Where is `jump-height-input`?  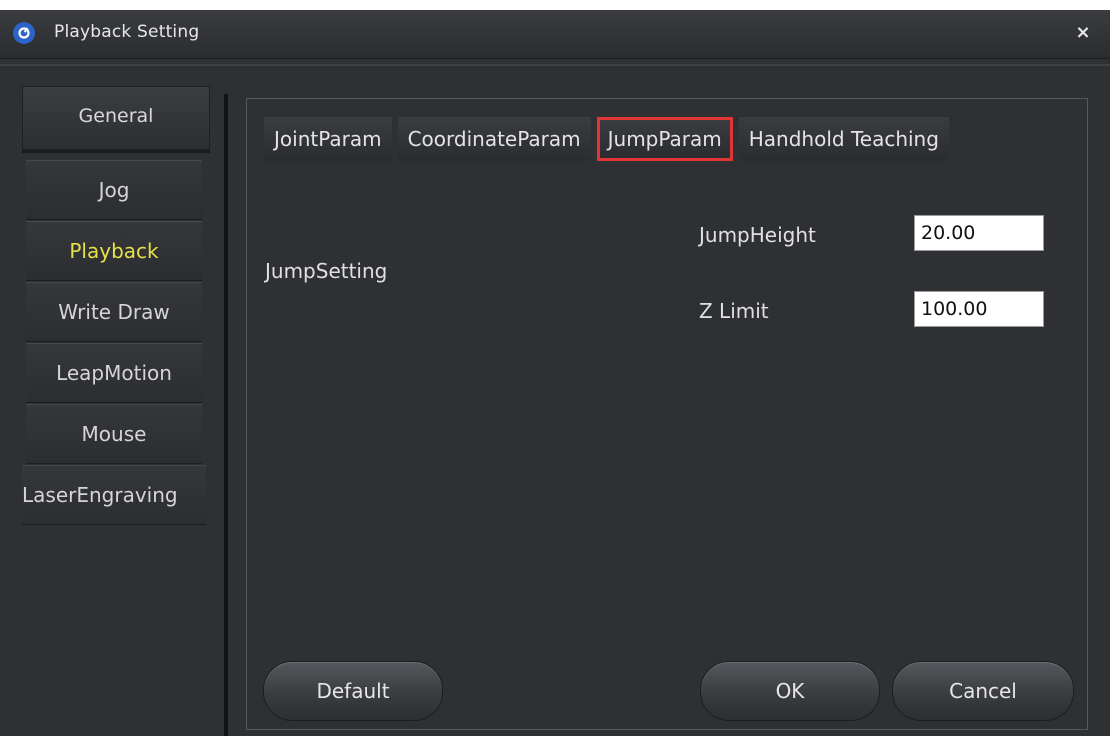 jump-height-input is located at coordinates (979, 233).